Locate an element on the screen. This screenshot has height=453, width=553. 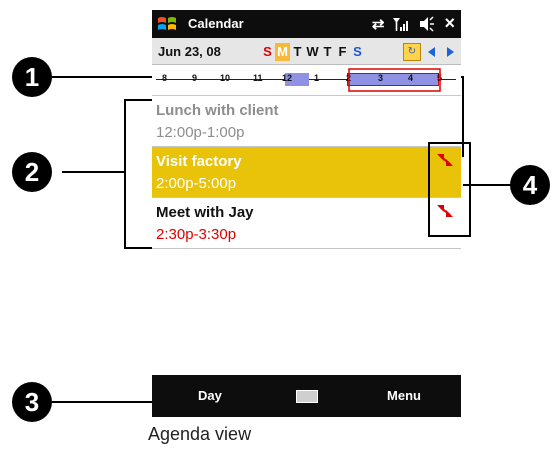
caption: Agenda view is located at coordinates (200, 434).